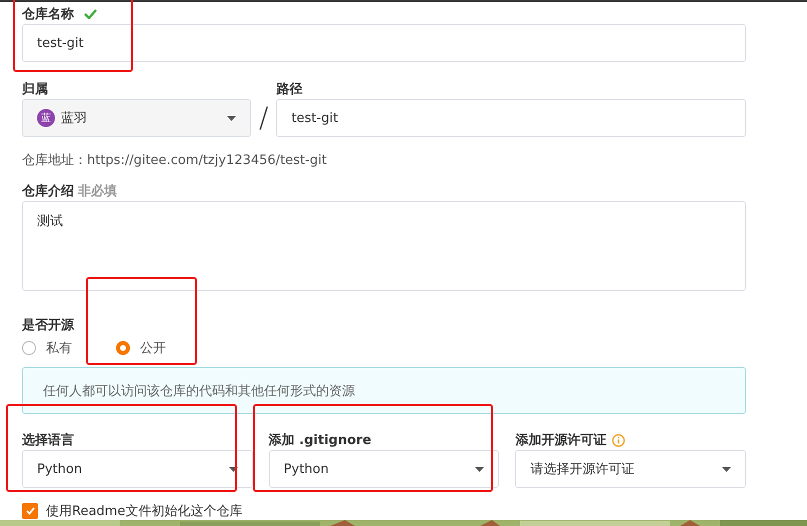 This screenshot has width=807, height=526. I want to click on checkbox-label: 使用Readme文件初始化这个仓库, so click(144, 511).